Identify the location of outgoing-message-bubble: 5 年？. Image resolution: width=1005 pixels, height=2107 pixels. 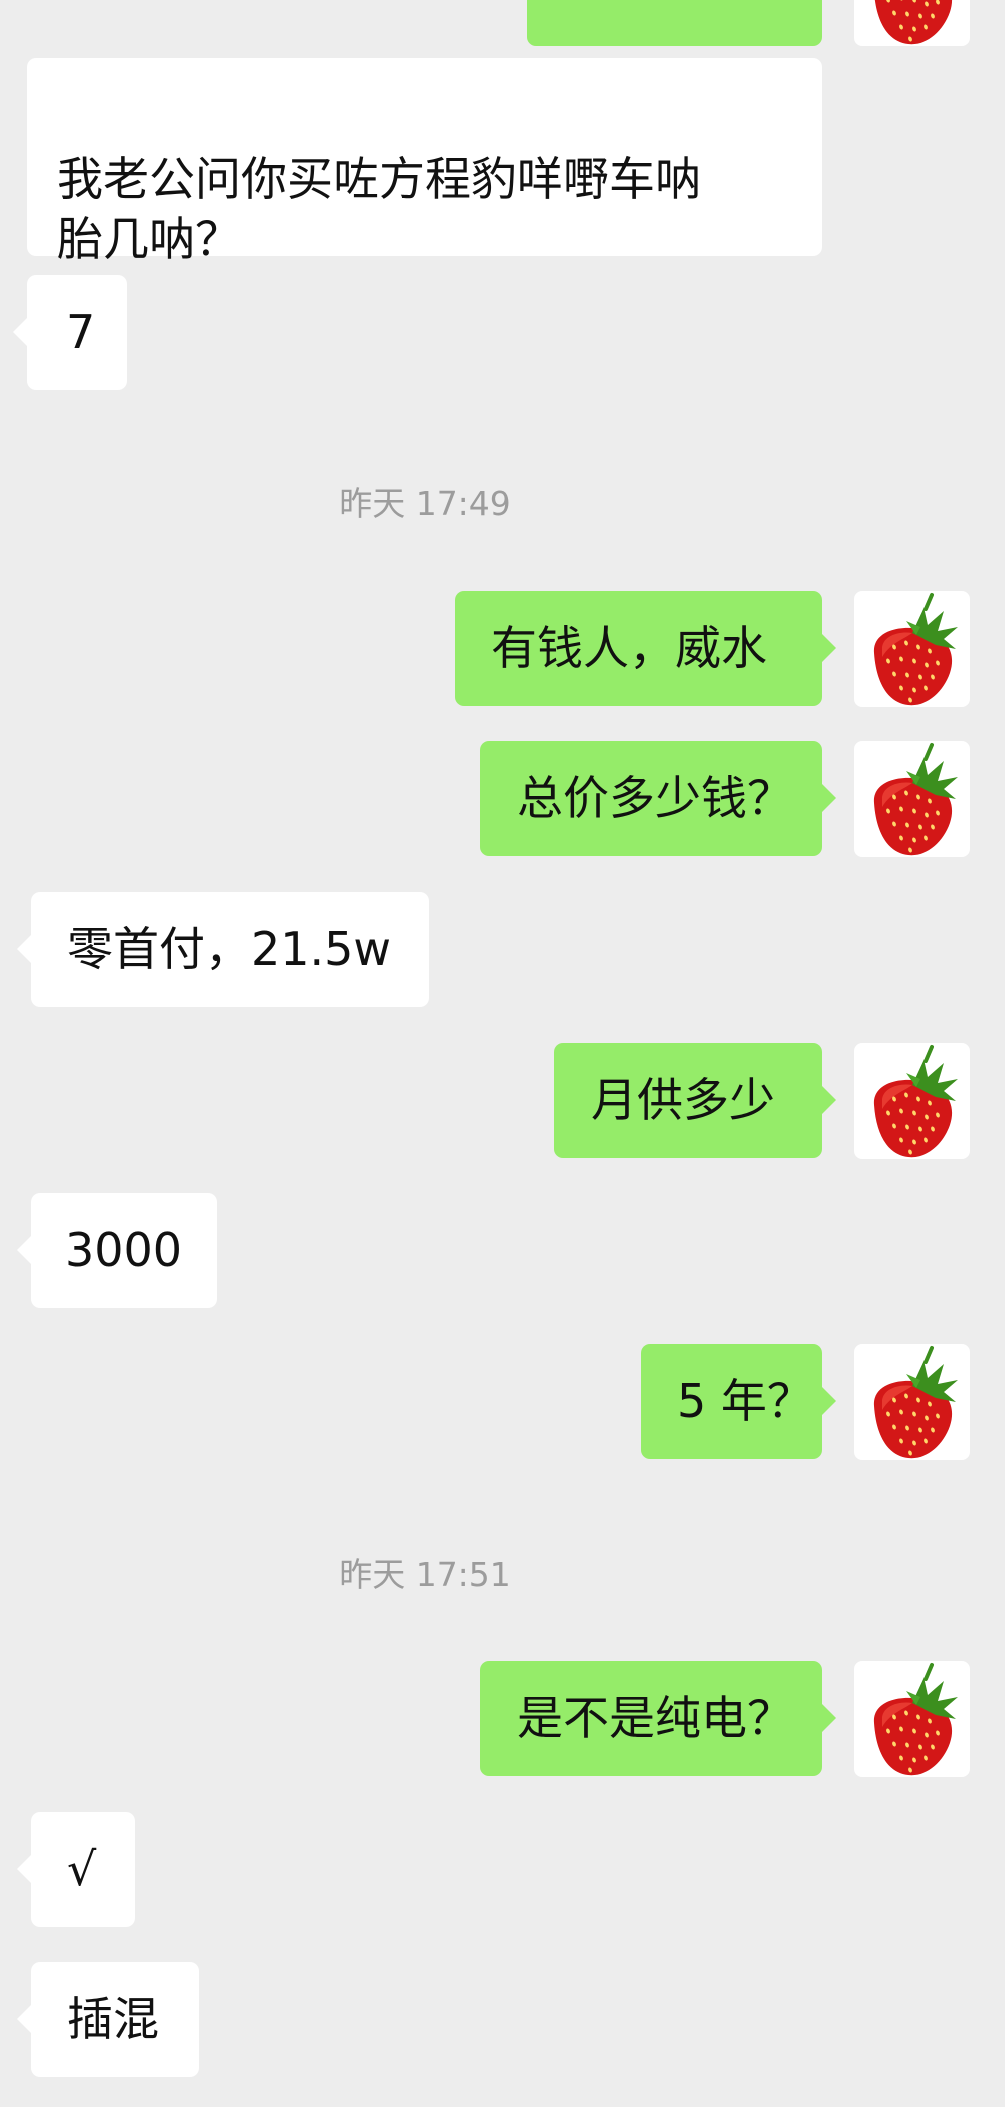
(738, 1401).